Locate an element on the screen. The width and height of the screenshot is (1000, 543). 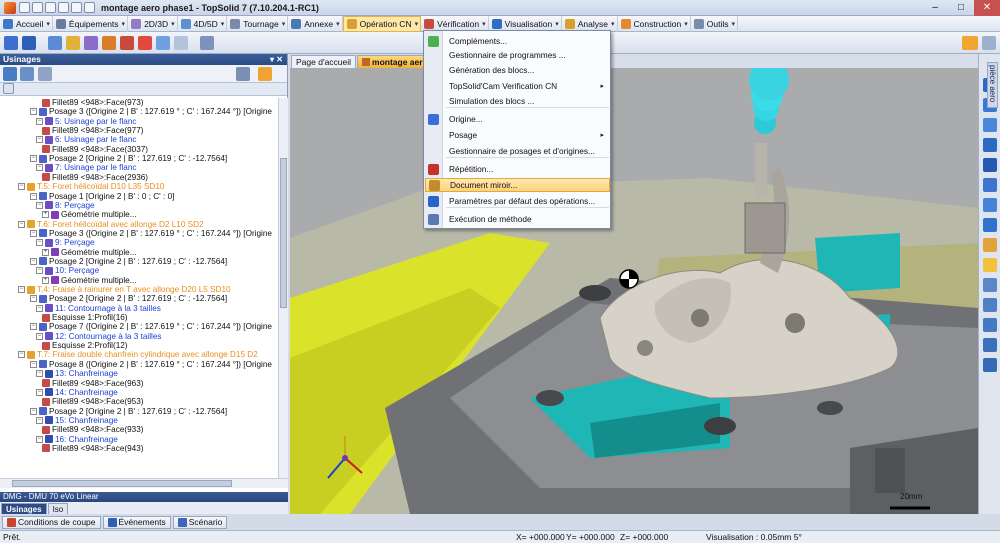
list-view-icon is located at coordinates (8, 88).